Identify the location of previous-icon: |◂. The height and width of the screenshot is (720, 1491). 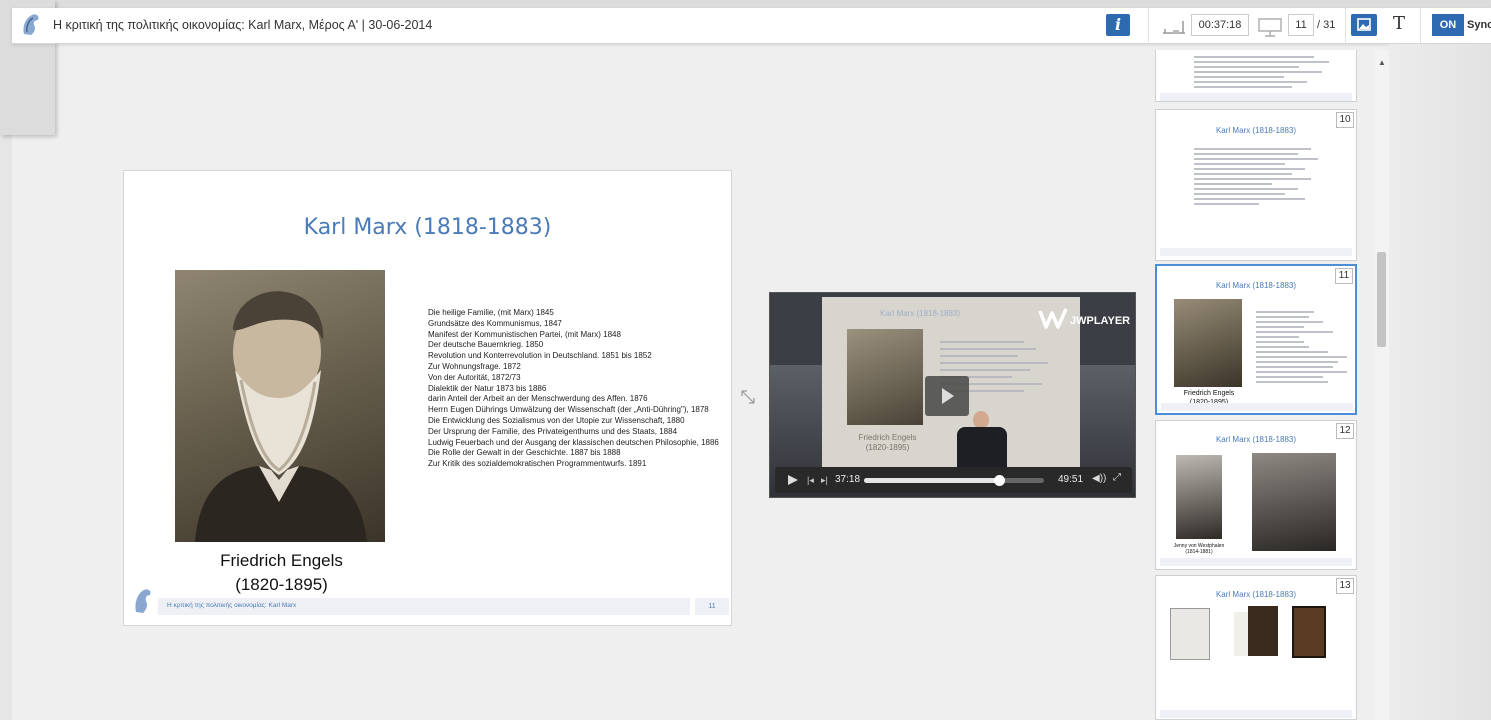
(810, 480).